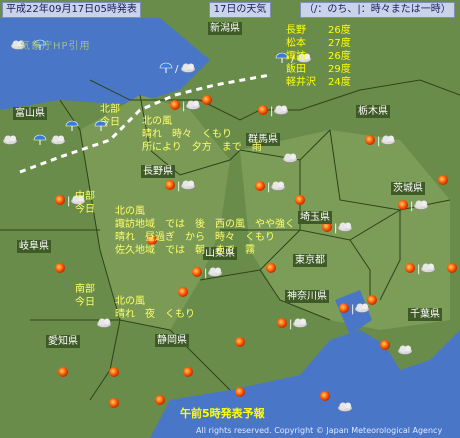  What do you see at coordinates (34, 246) in the screenshot?
I see `pref-gifu: 岐阜県` at bounding box center [34, 246].